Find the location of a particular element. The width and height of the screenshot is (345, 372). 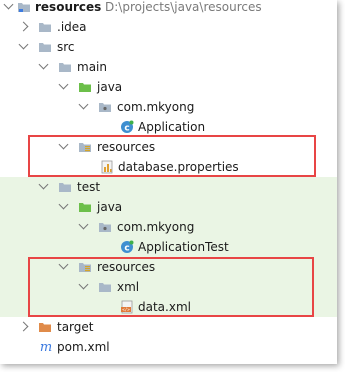

tree-row-main-package: com.mkyong is located at coordinates (168, 107).